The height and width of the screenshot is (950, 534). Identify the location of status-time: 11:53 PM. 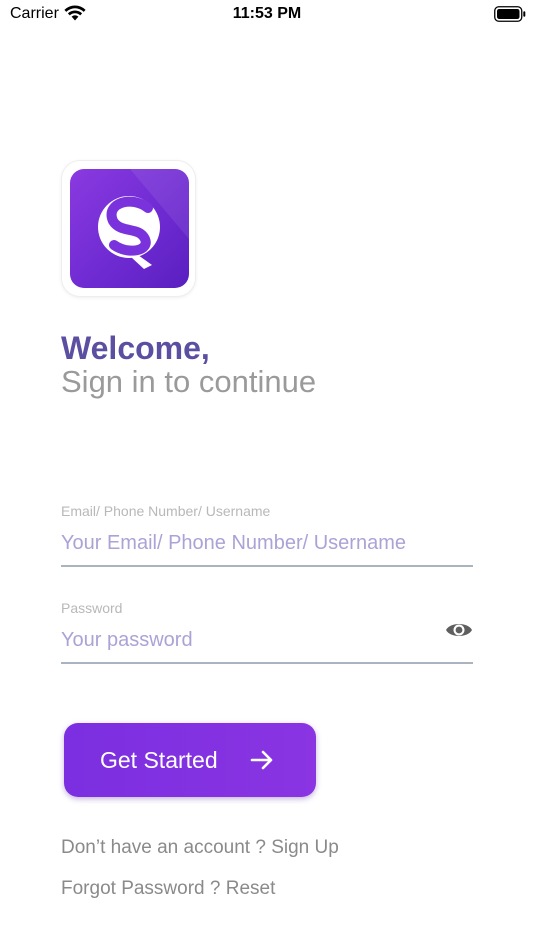
(267, 13).